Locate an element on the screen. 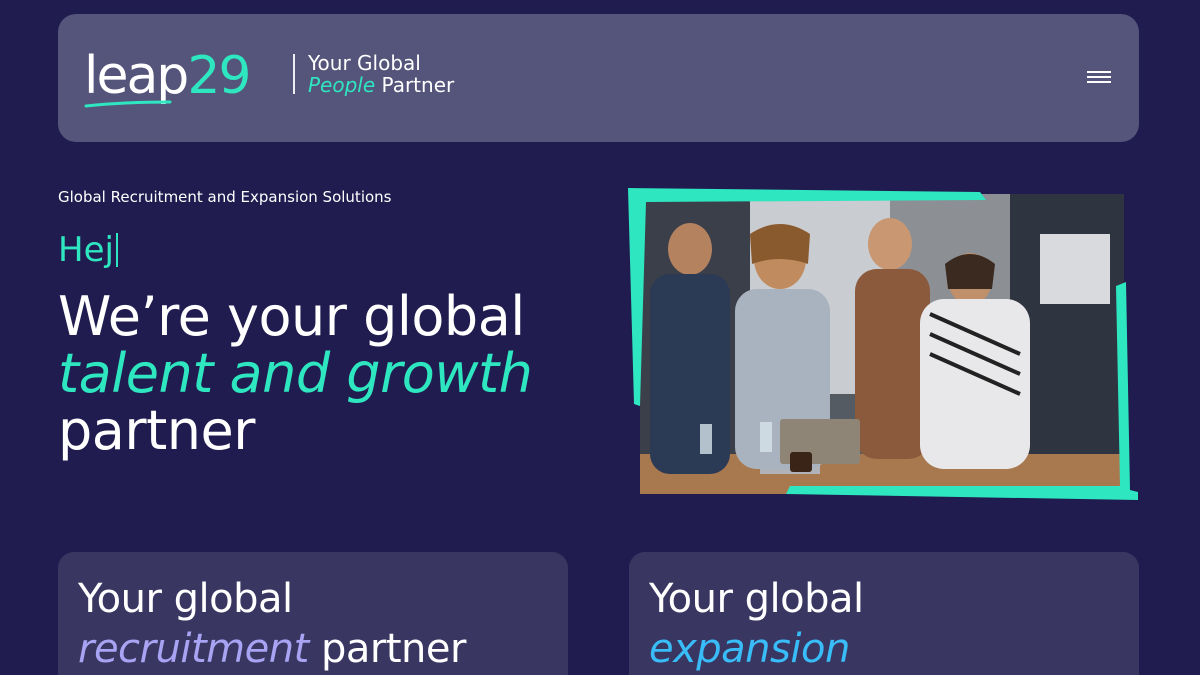  card-title-accent: expansion is located at coordinates (749, 649).